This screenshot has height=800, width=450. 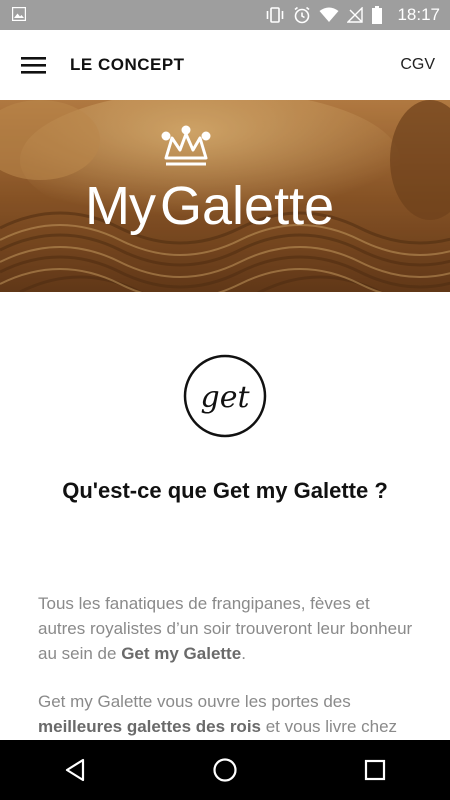 What do you see at coordinates (417, 65) in the screenshot?
I see `cgv-link: CGV` at bounding box center [417, 65].